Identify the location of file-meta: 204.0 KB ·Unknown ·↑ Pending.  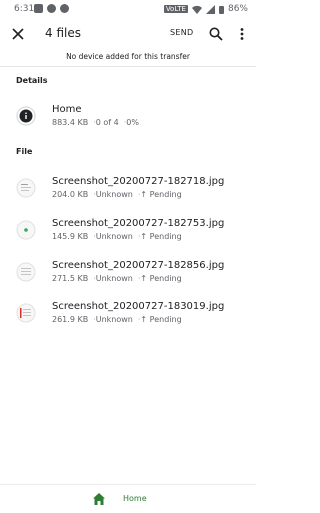
(117, 194).